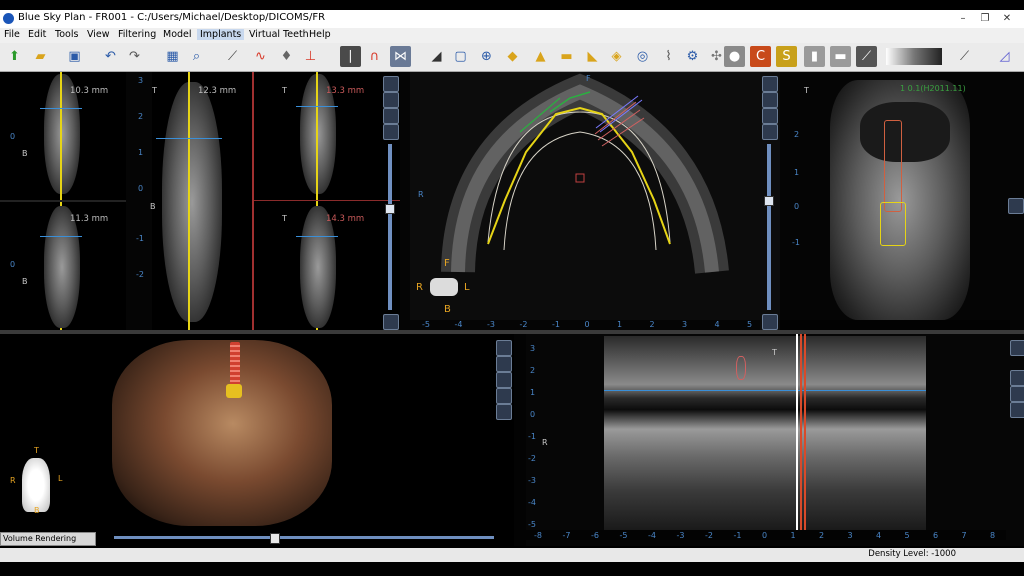  Describe the element at coordinates (737, 535) in the screenshot. I see `panoramic-x-tick: -1` at that location.